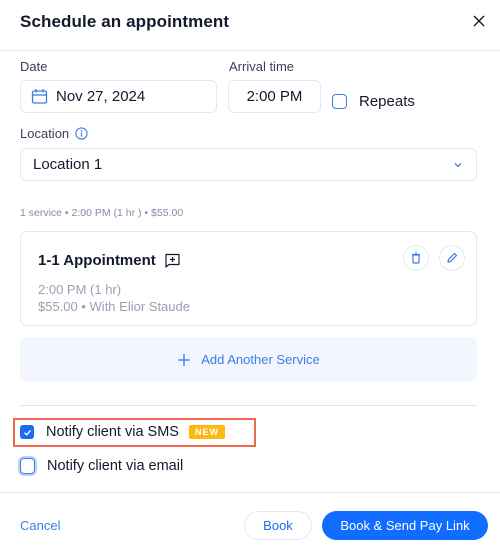  What do you see at coordinates (278, 525) in the screenshot?
I see `book-button: Book` at bounding box center [278, 525].